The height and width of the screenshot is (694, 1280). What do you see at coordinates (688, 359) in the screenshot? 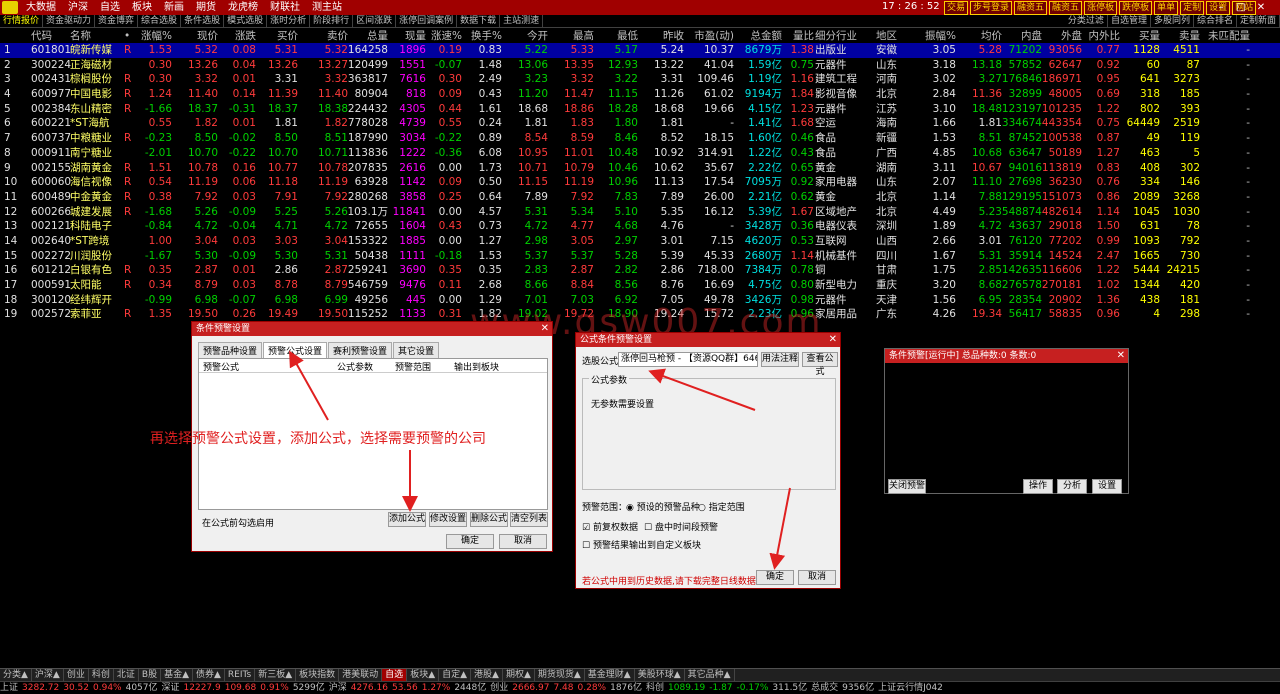
I see `formula-select: 涨停回马枪预 - 【资源QQ群】646` at bounding box center [688, 359].